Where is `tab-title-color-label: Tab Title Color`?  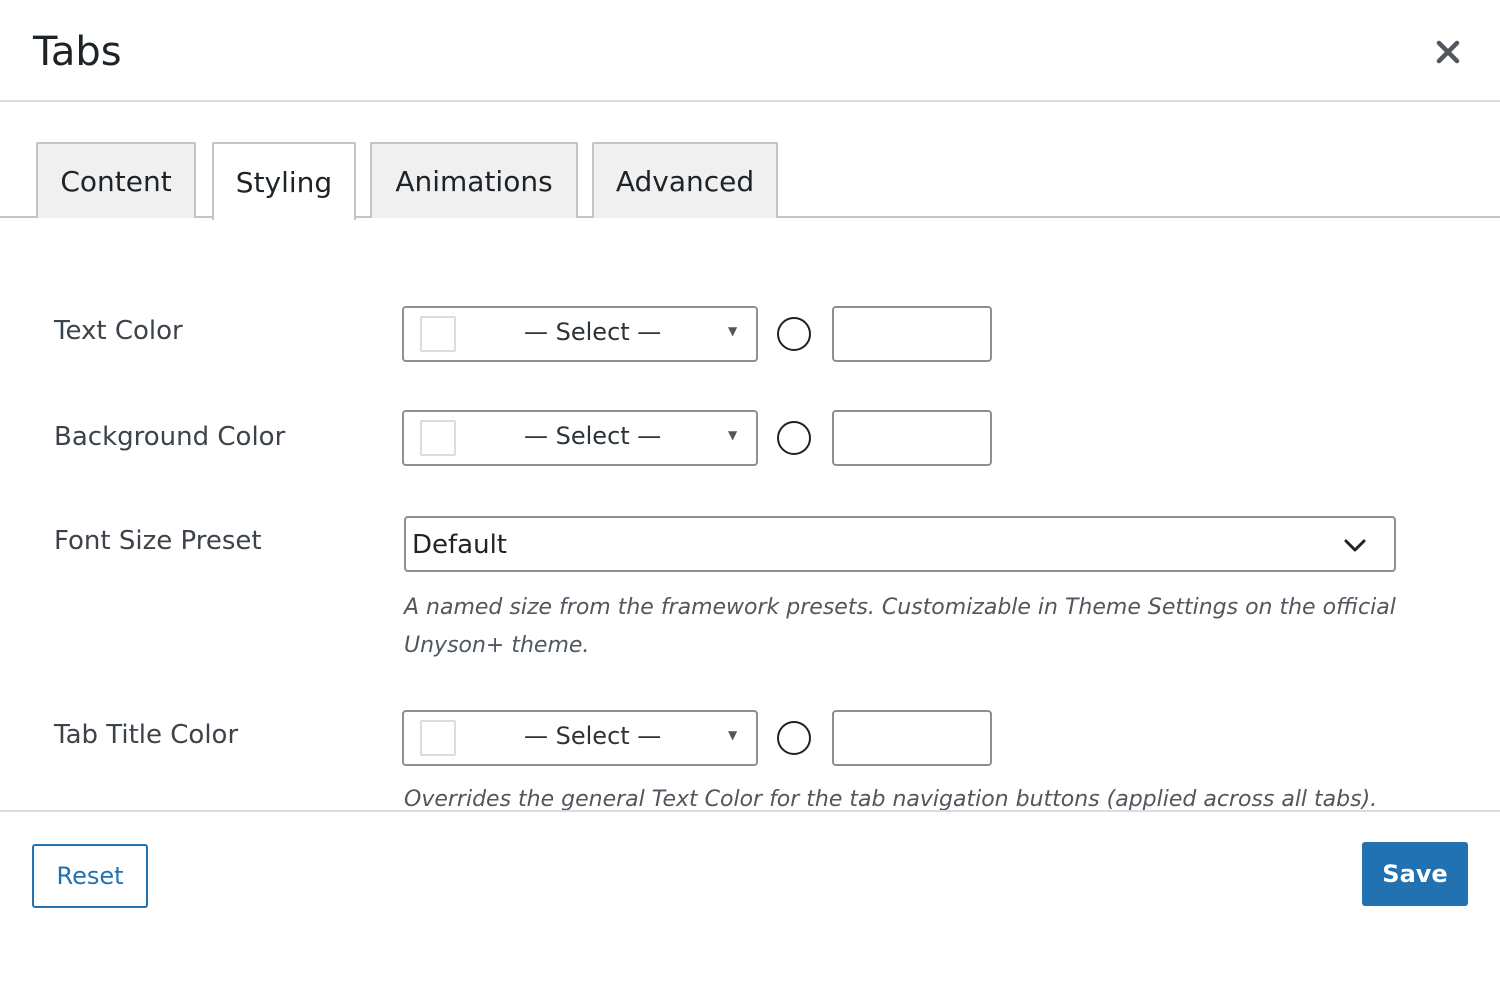 tab-title-color-label: Tab Title Color is located at coordinates (146, 735).